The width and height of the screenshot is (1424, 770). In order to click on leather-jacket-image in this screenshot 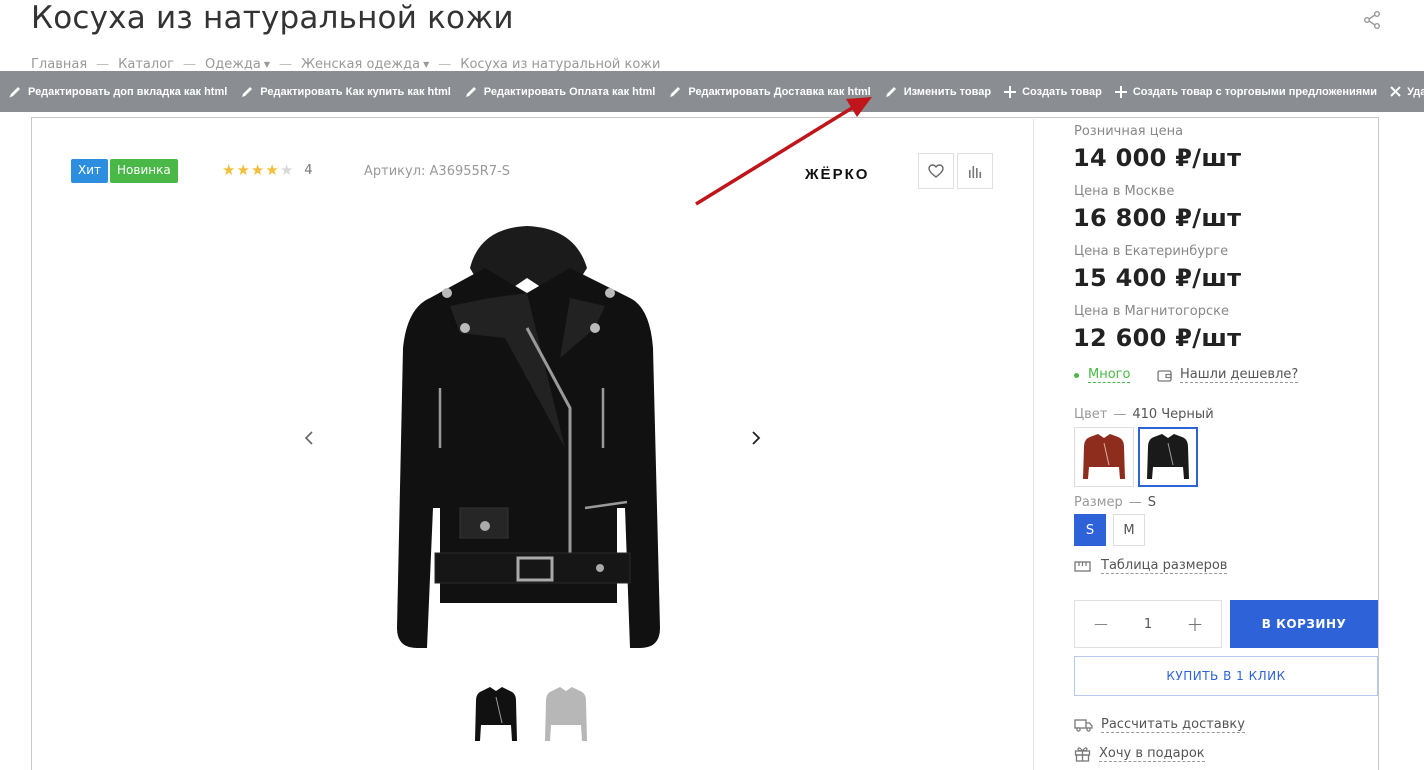, I will do `click(528, 437)`.